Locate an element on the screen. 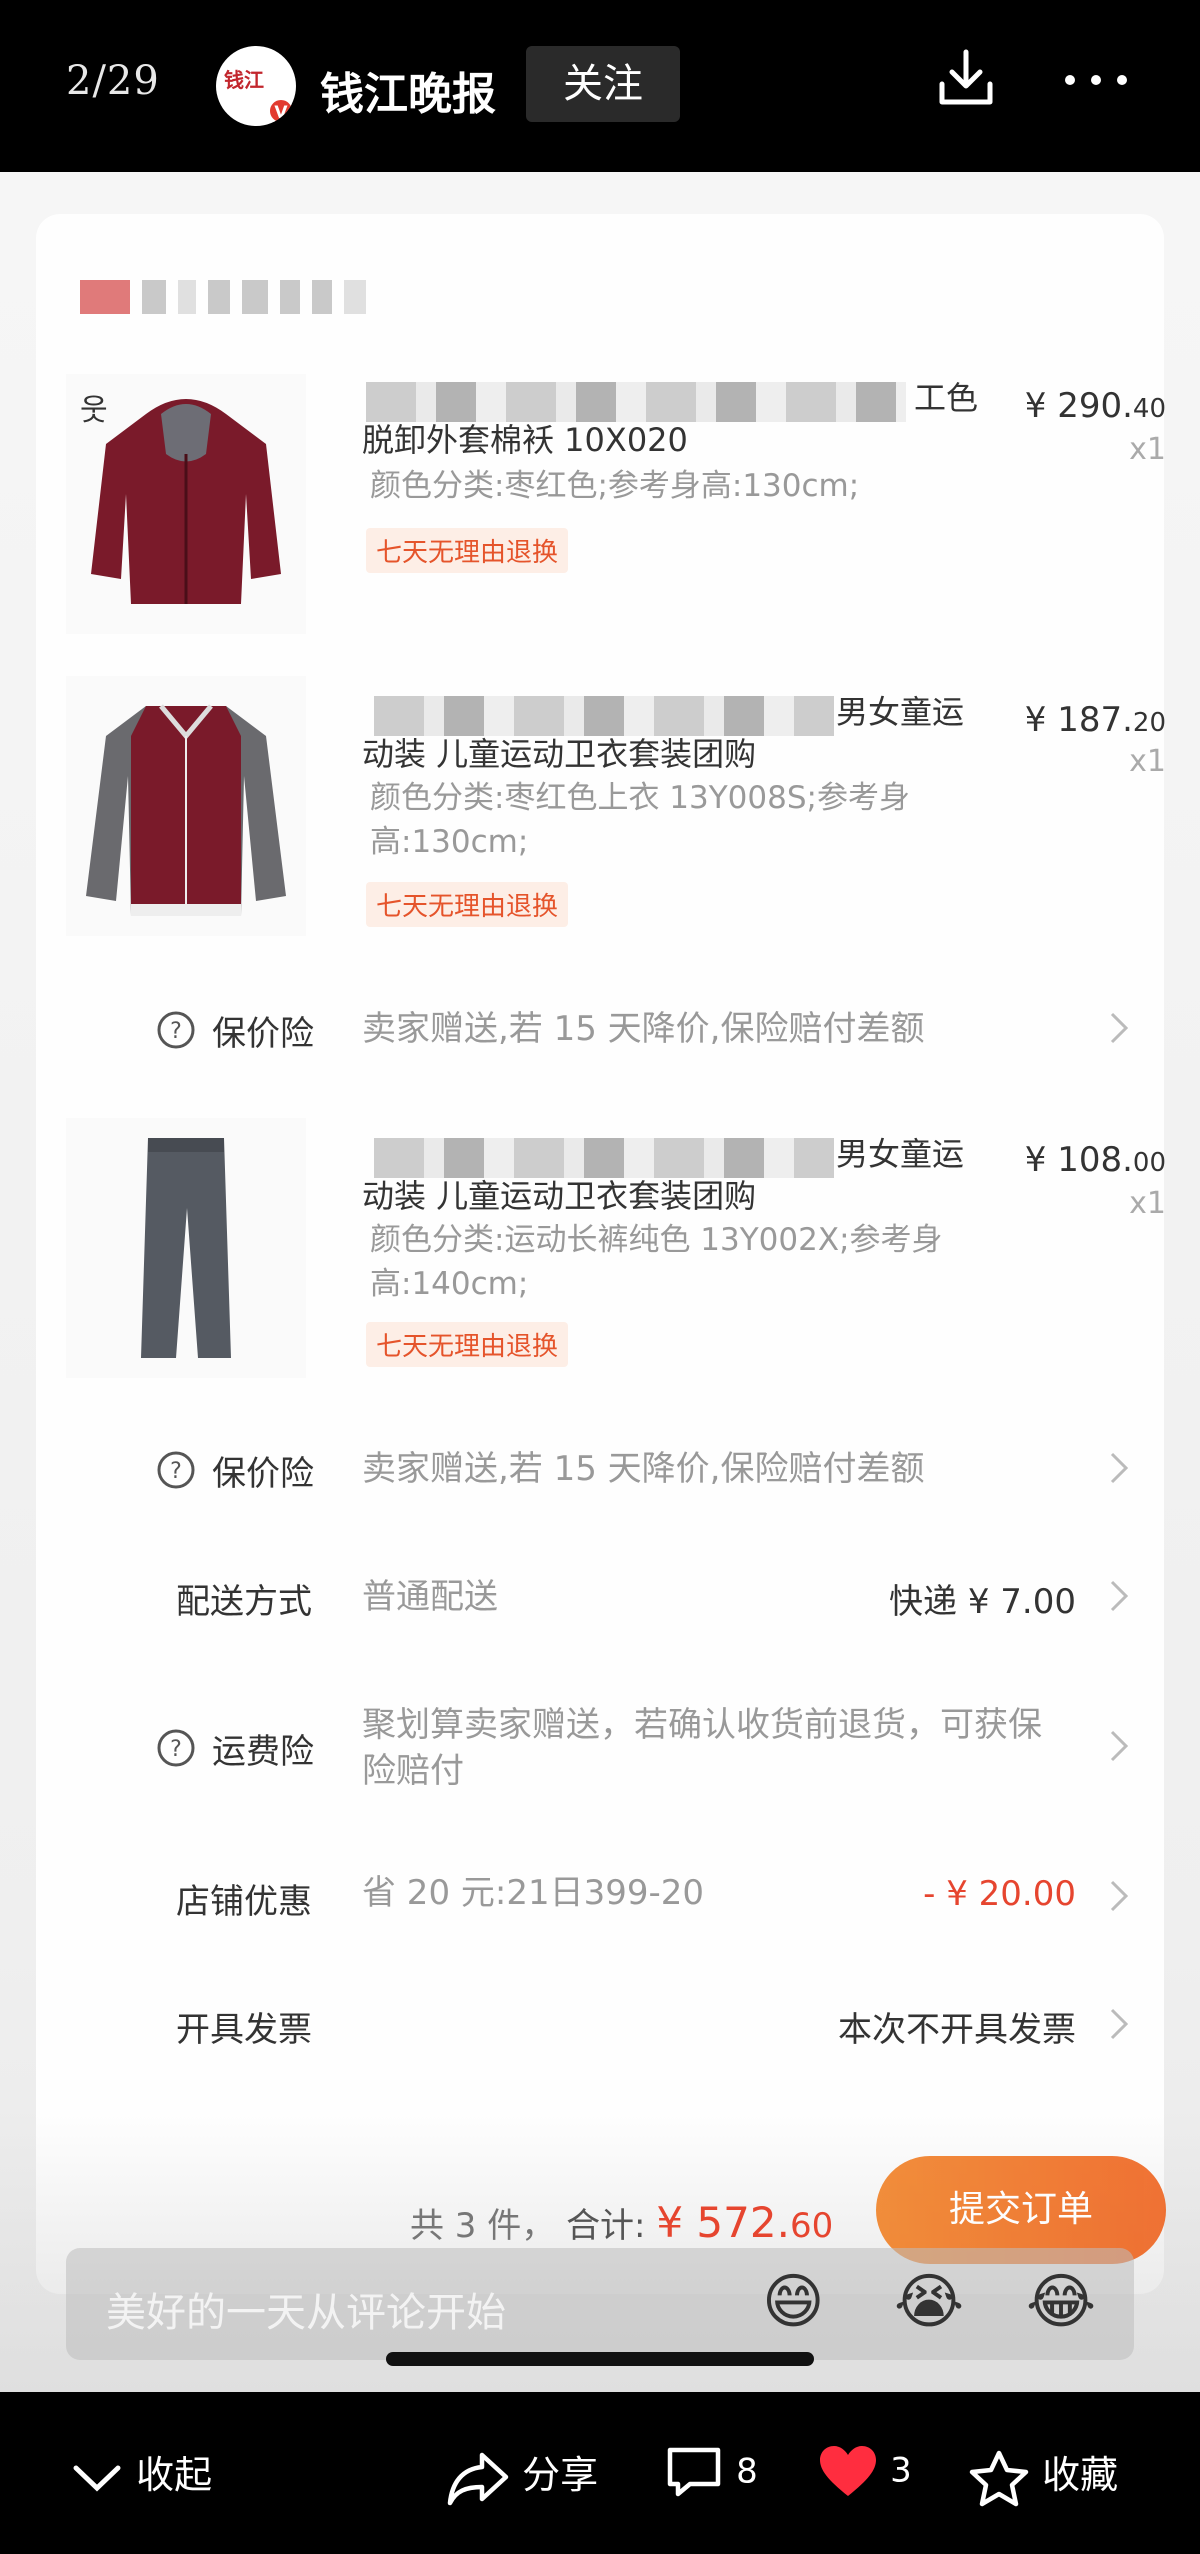 This screenshot has width=1200, height=2554. product-image-jacket: 웃 is located at coordinates (186, 504).